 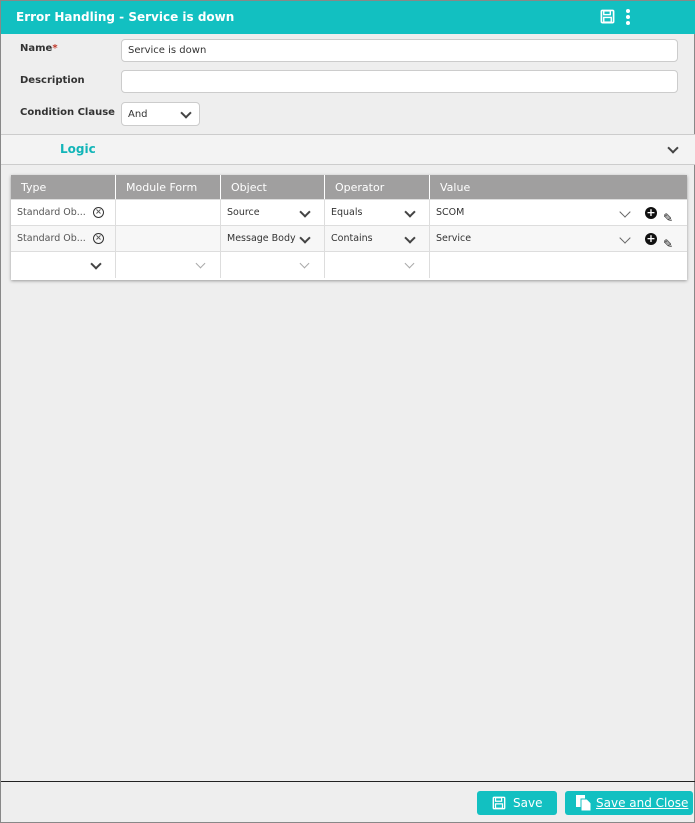 What do you see at coordinates (52, 80) in the screenshot?
I see `description-label: Description` at bounding box center [52, 80].